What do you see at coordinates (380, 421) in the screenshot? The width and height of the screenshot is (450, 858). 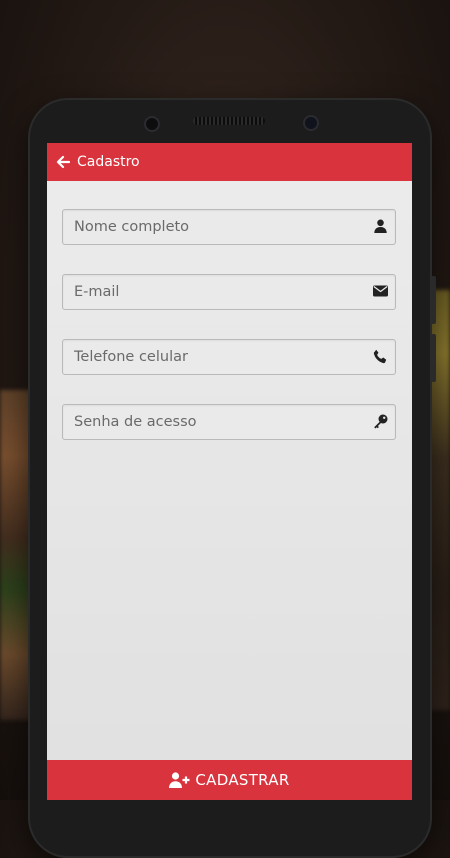 I see `key-icon` at bounding box center [380, 421].